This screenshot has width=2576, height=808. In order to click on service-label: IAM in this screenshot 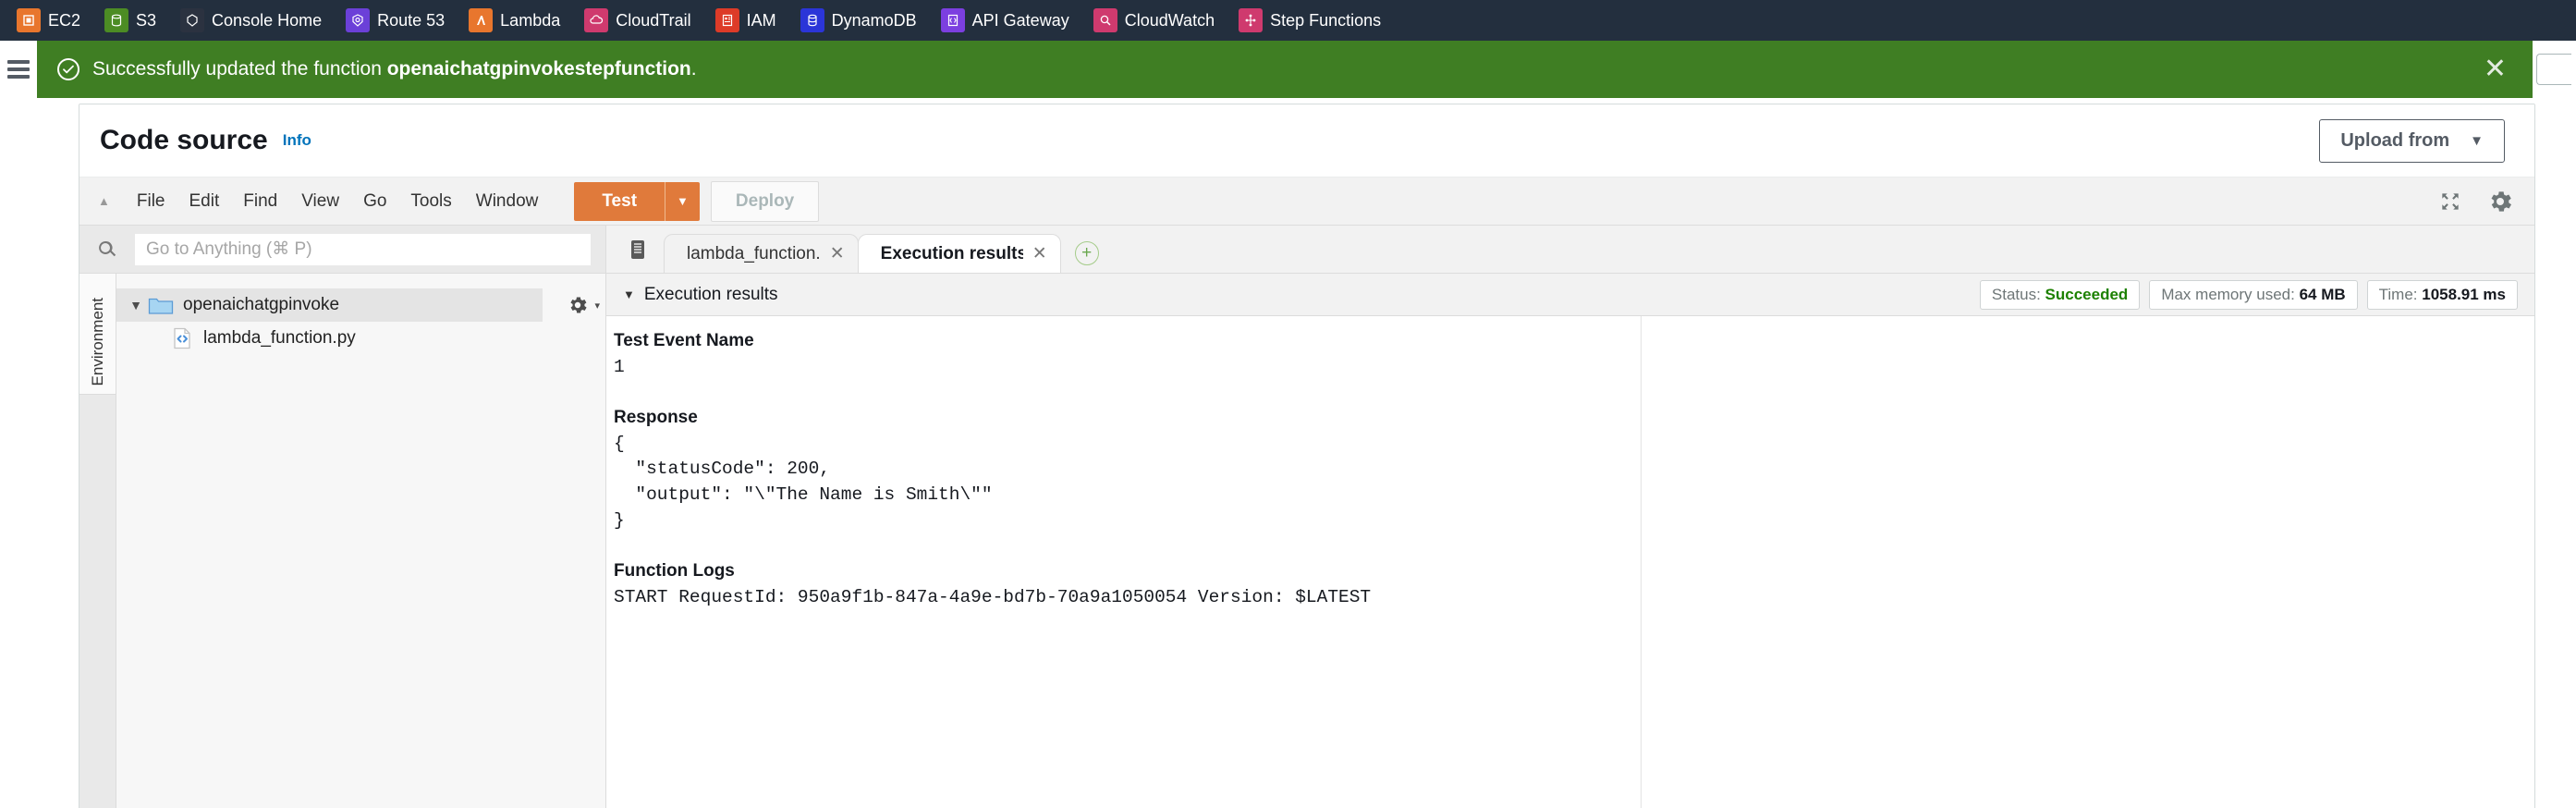, I will do `click(761, 20)`.